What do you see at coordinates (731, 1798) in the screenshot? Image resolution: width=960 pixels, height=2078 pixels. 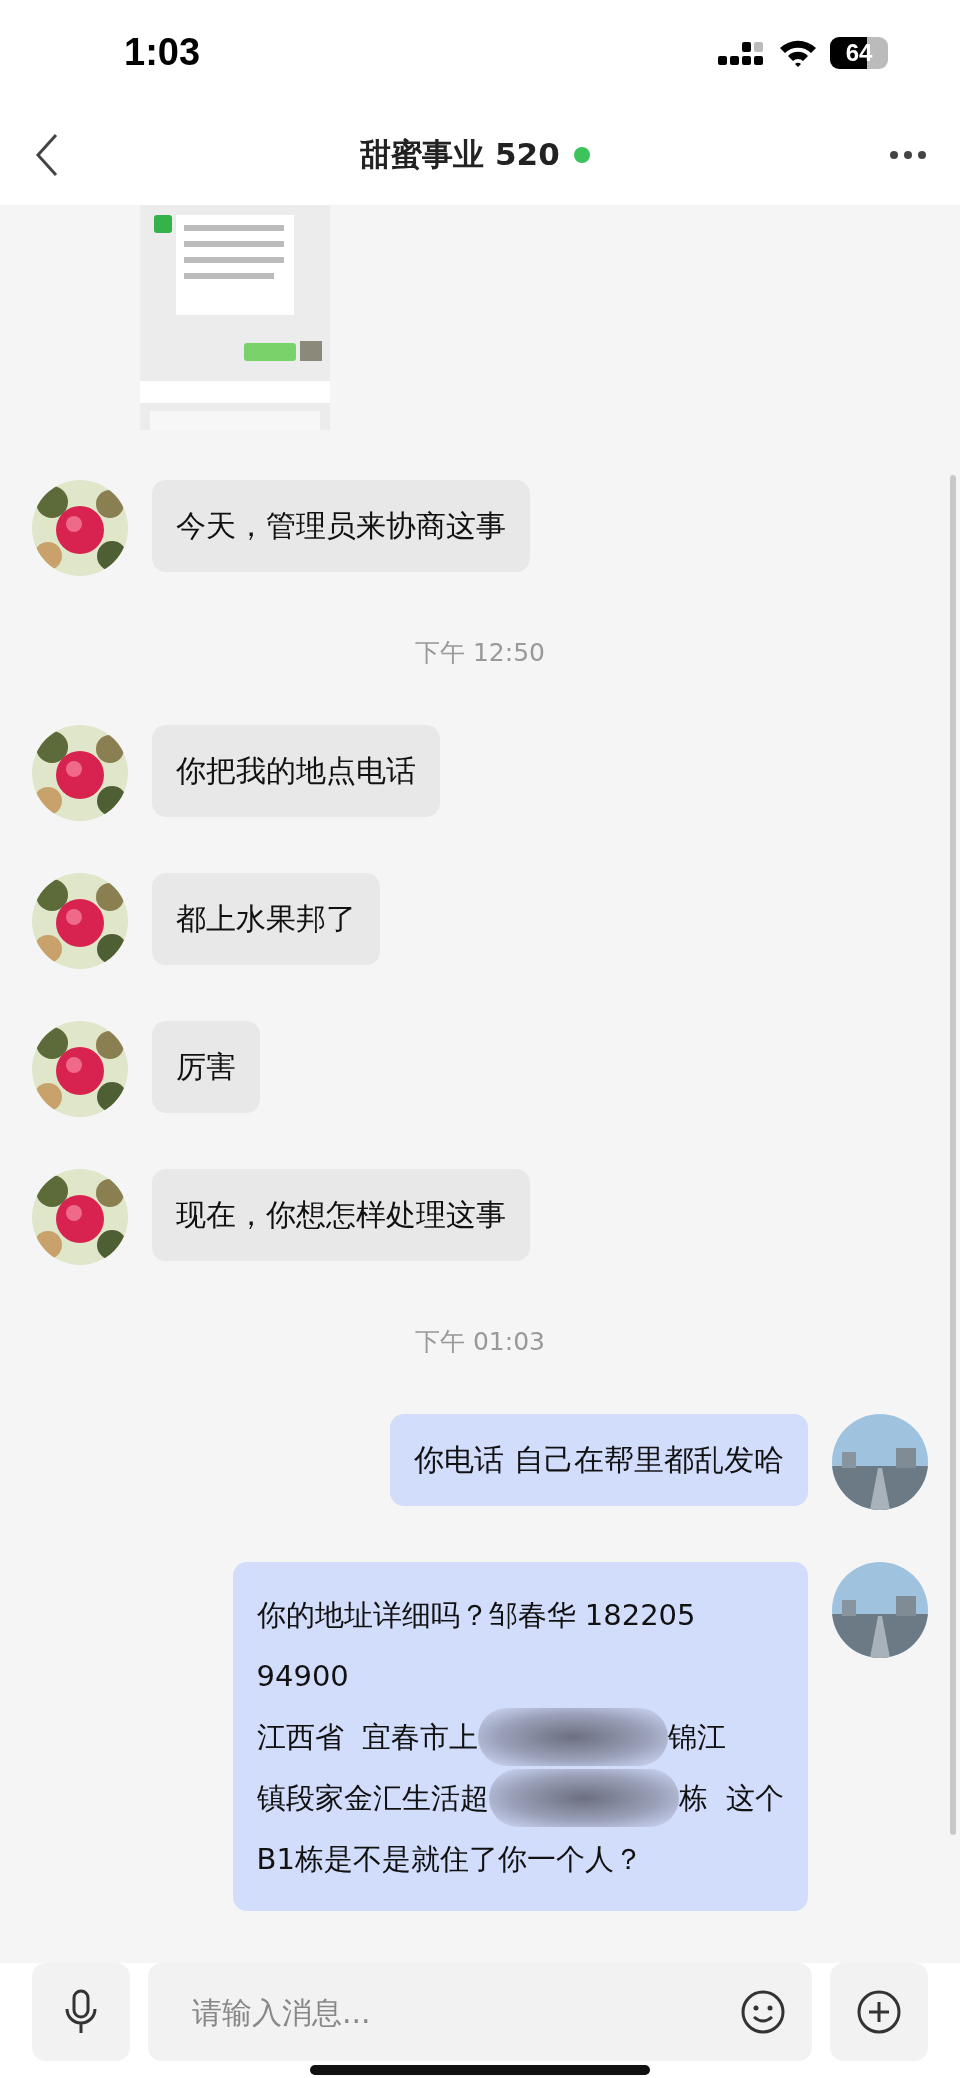 I see `message-text: 栋 这个` at bounding box center [731, 1798].